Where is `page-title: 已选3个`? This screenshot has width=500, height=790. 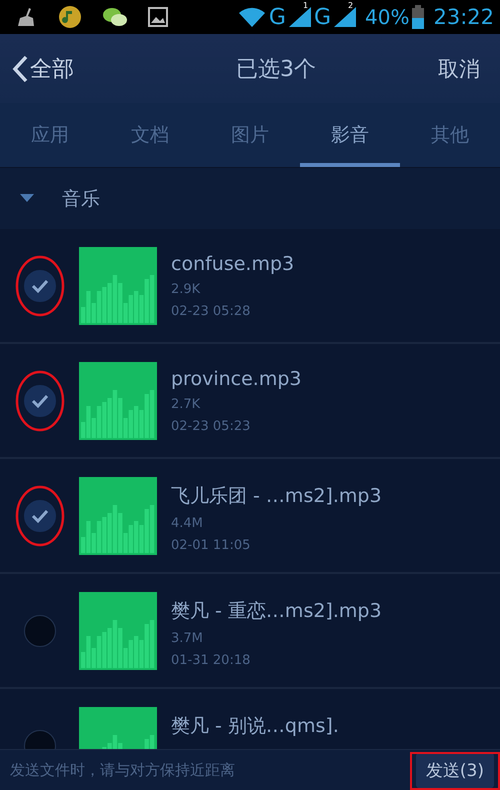 page-title: 已选3个 is located at coordinates (276, 70).